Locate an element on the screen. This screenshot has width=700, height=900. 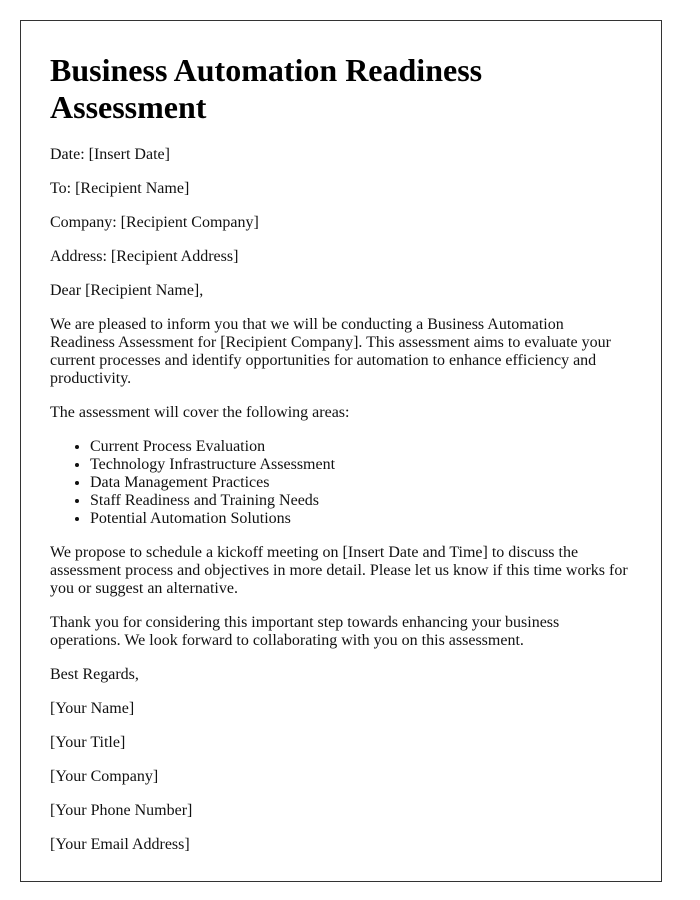
company-line: Company: [Recipient Company] is located at coordinates (154, 222).